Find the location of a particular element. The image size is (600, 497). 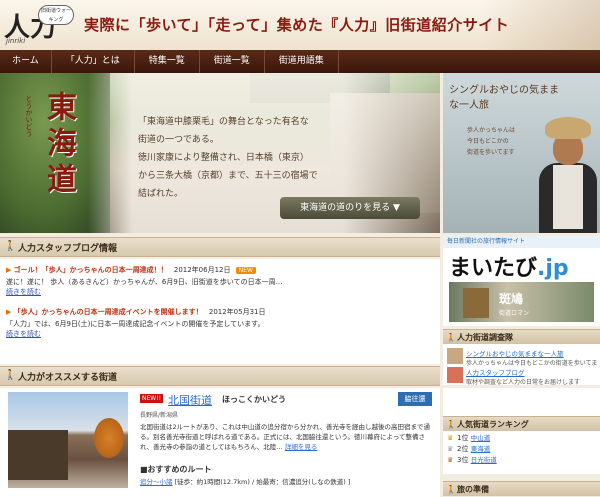

header-decoration is located at coordinates (540, 25).